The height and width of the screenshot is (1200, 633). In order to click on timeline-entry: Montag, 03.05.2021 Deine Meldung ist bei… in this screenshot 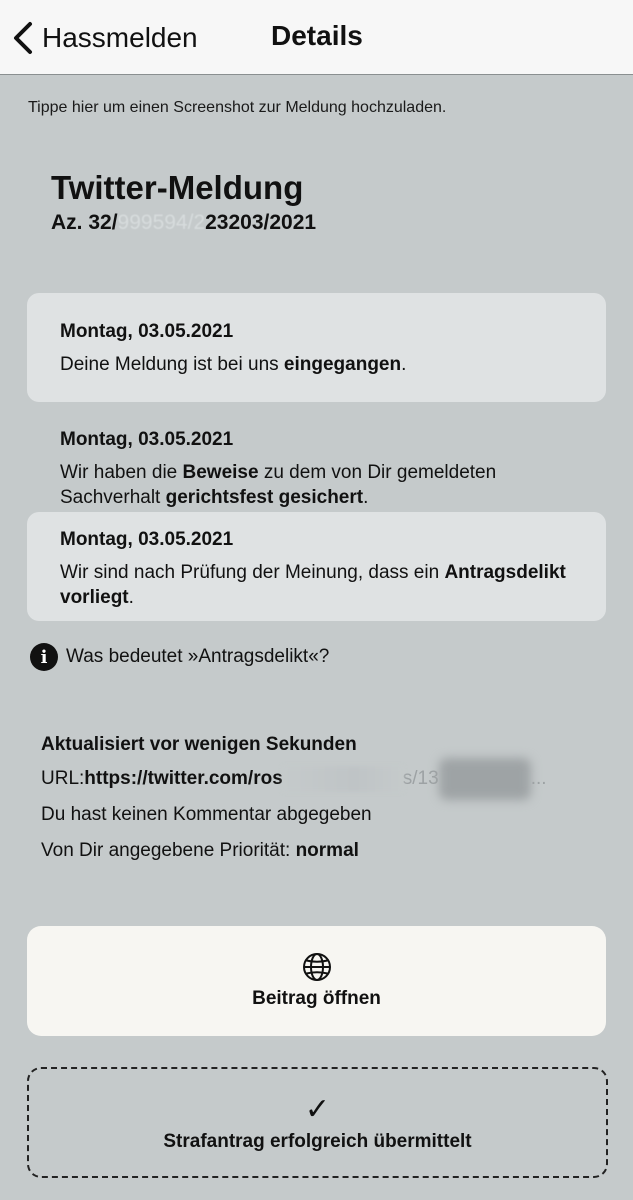, I will do `click(316, 347)`.